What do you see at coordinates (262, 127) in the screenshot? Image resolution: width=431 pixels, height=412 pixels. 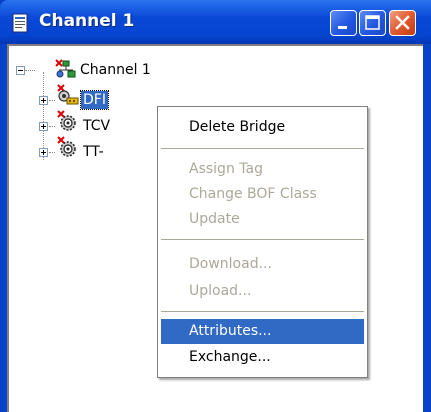 I see `menu-item-delete-bridge: Delete Bridge` at bounding box center [262, 127].